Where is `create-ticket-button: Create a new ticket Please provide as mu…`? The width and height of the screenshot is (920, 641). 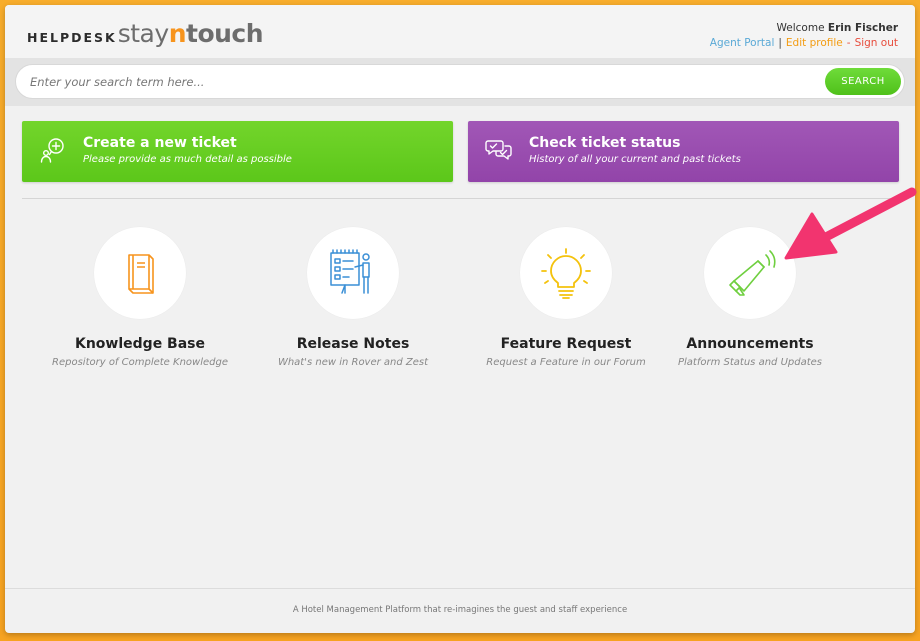 create-ticket-button: Create a new ticket Please provide as mu… is located at coordinates (237, 151).